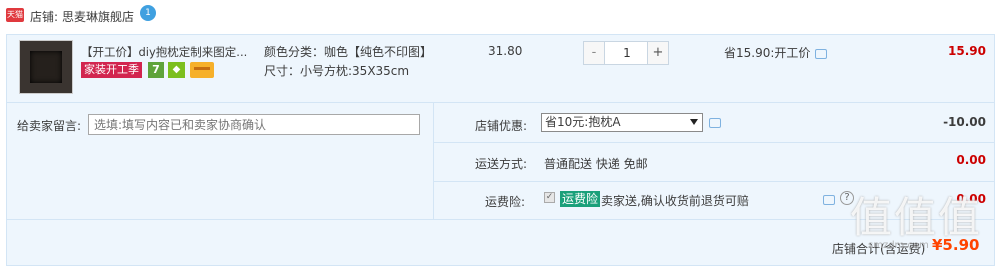  What do you see at coordinates (675, 201) in the screenshot?
I see `insurance-description: 卖家送,确认收货前退货可赔` at bounding box center [675, 201].